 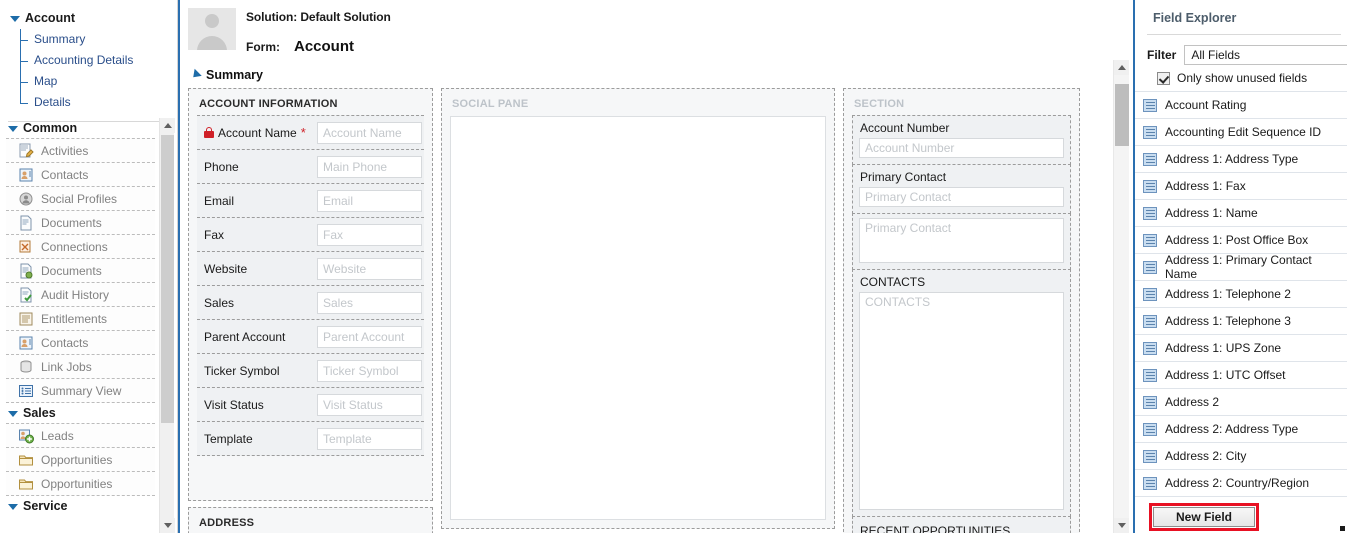 What do you see at coordinates (1241, 321) in the screenshot?
I see `list-item: Address 1: Telephone 3` at bounding box center [1241, 321].